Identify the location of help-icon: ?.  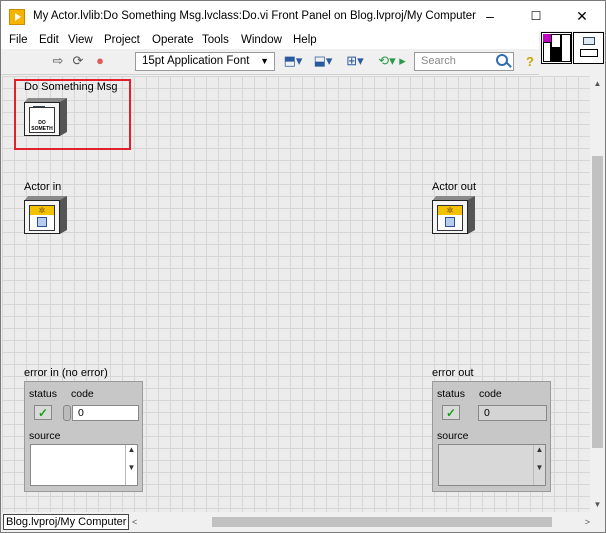
(530, 61).